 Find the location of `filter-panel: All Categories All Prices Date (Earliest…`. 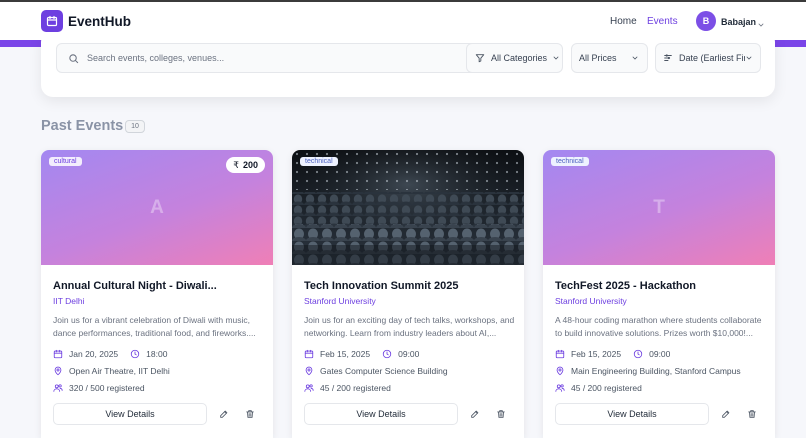

filter-panel: All Categories All Prices Date (Earliest… is located at coordinates (408, 63).